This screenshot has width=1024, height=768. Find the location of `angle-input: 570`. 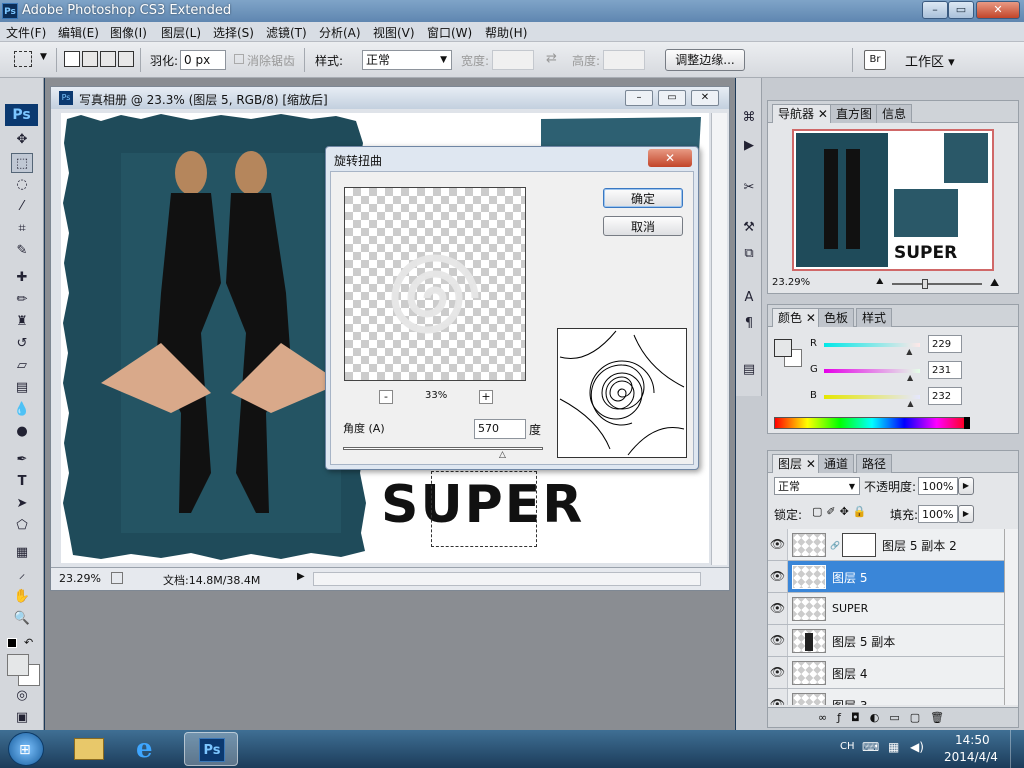

angle-input: 570 is located at coordinates (500, 429).